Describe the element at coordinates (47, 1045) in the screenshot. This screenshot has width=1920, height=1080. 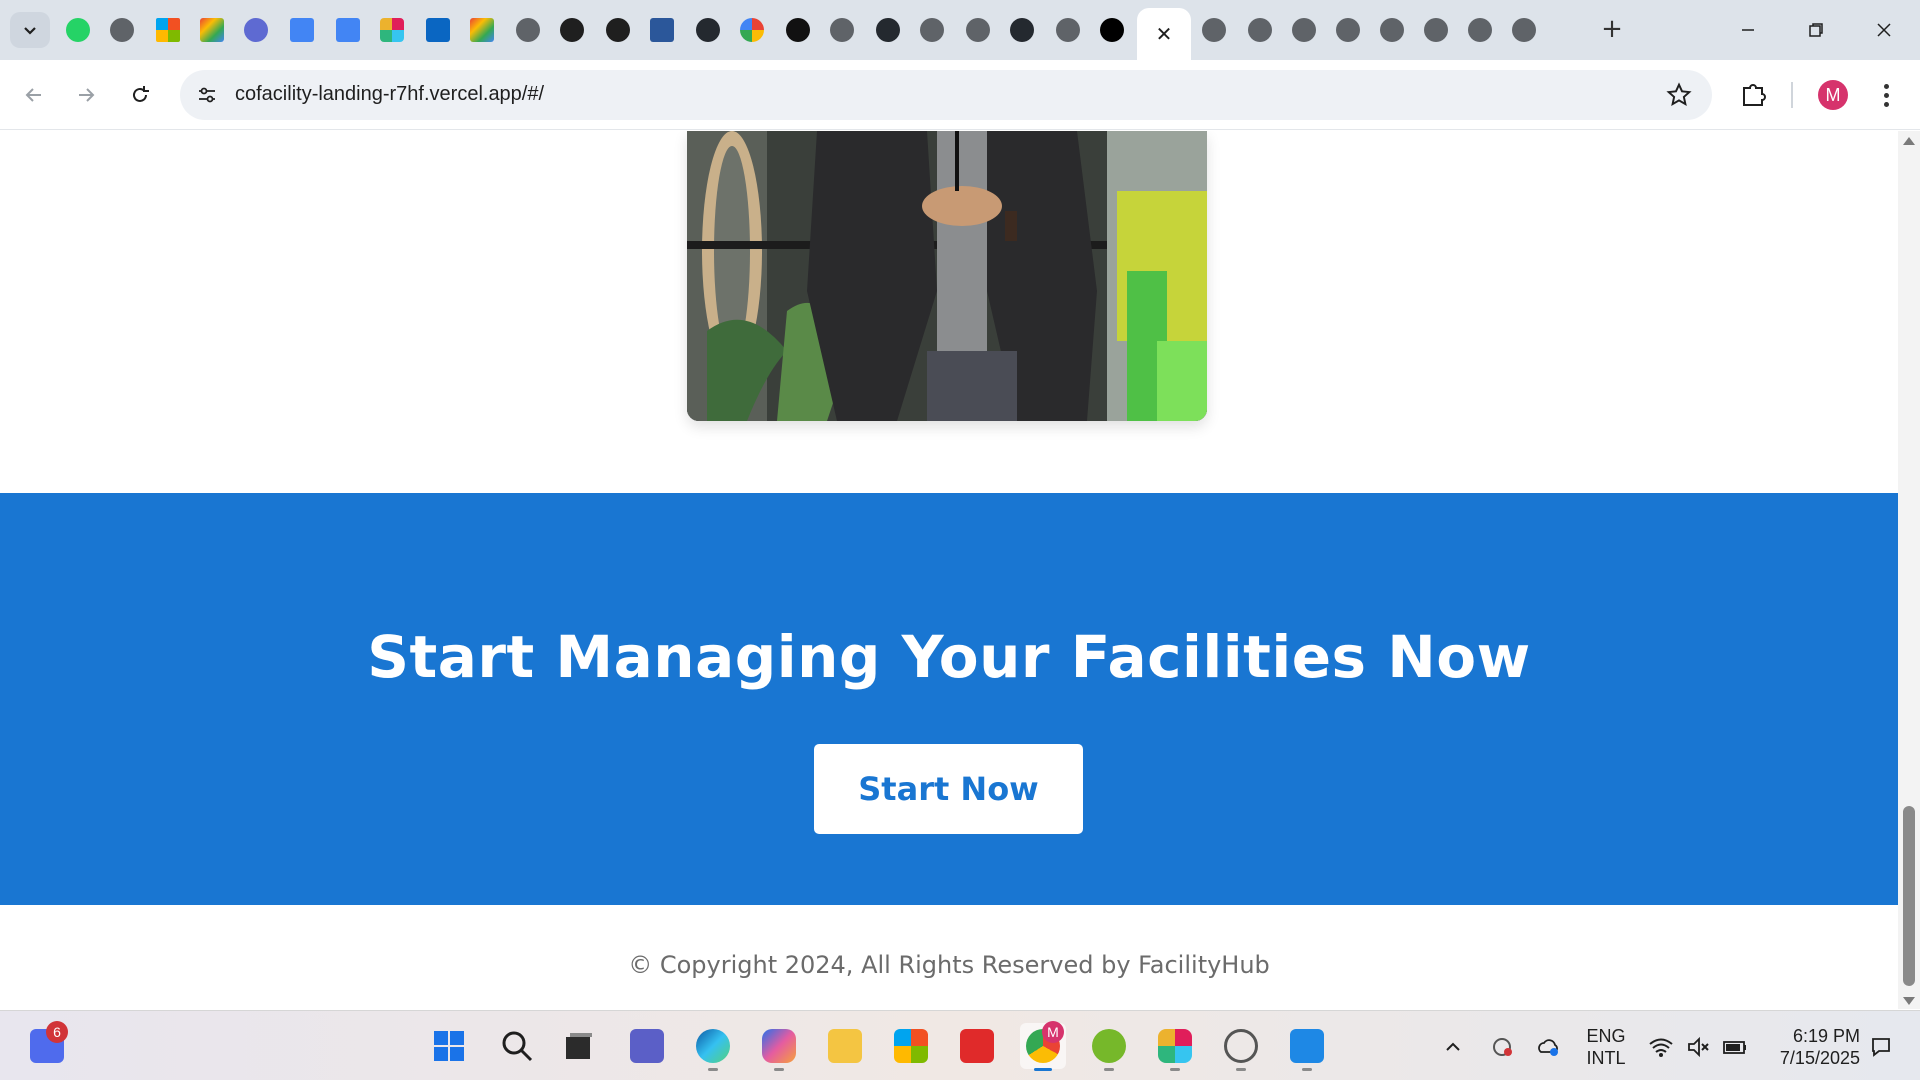
I see `taskbar-chat-app: 6` at that location.